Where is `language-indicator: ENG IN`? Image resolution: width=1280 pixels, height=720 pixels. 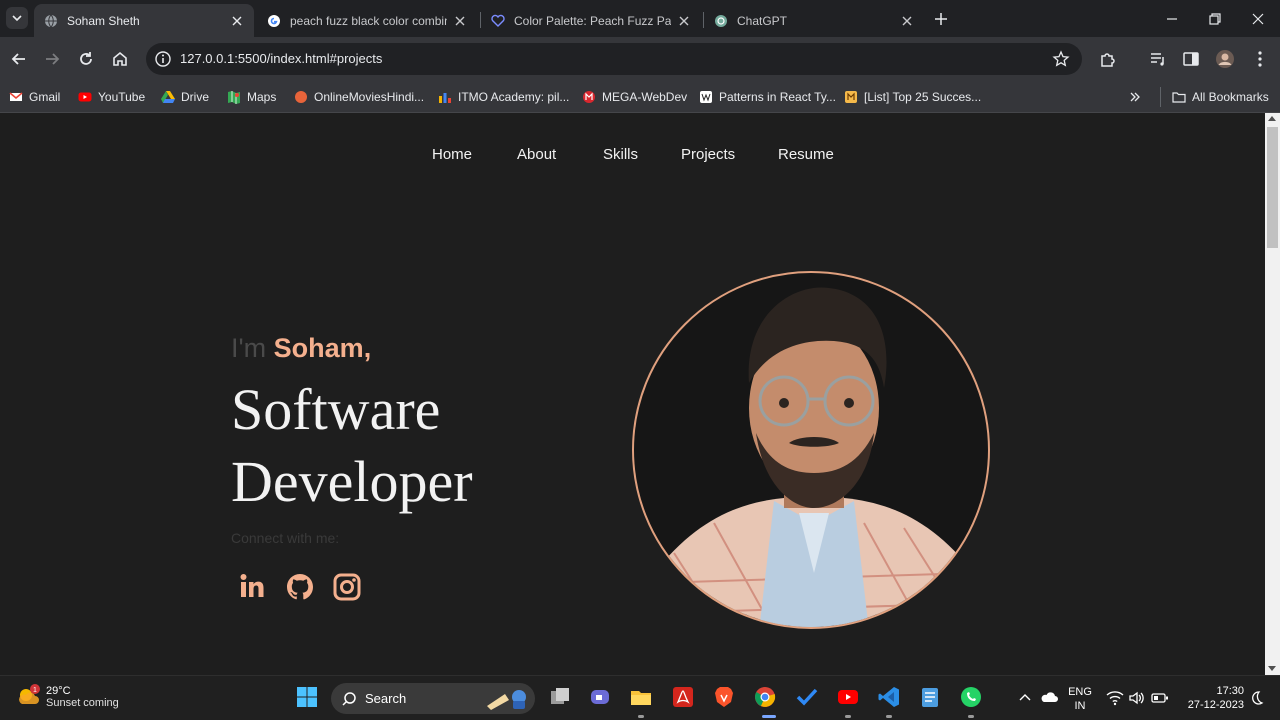
language-indicator: ENG IN is located at coordinates (1080, 699).